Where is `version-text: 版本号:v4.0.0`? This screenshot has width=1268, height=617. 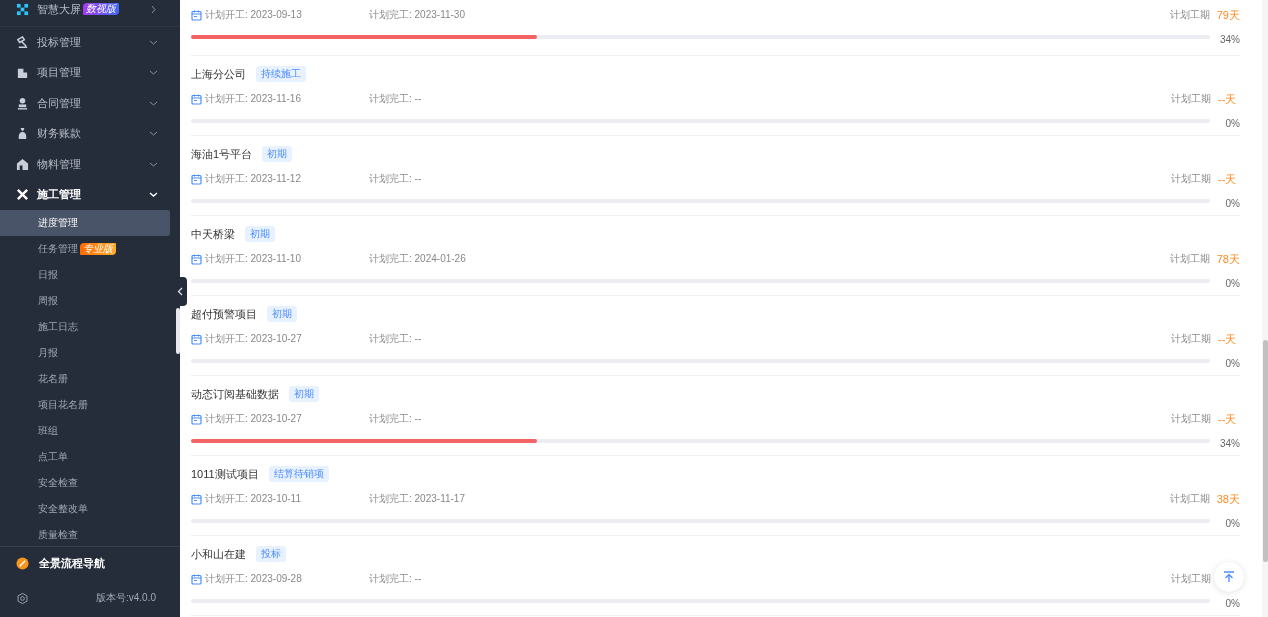 version-text: 版本号:v4.0.0 is located at coordinates (125, 598).